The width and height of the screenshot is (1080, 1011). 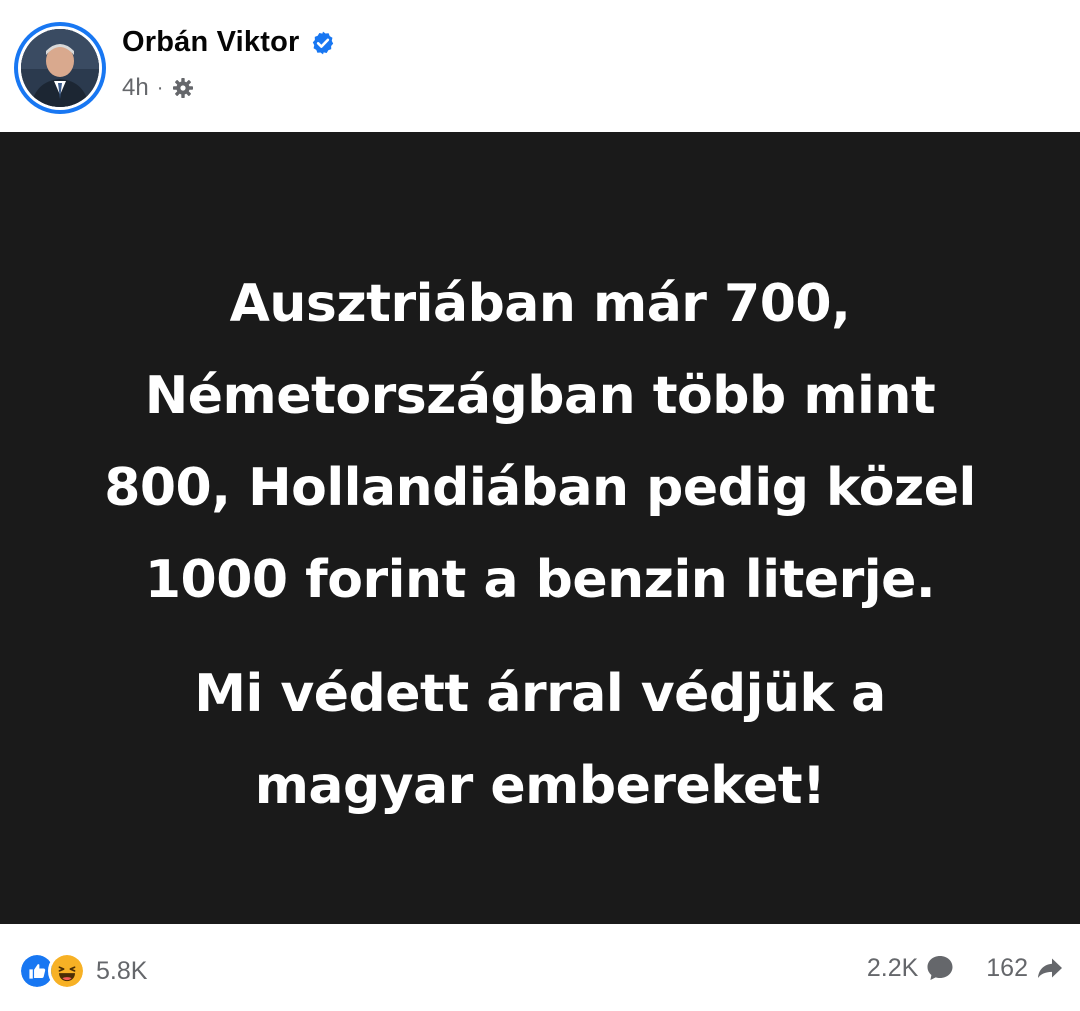 What do you see at coordinates (540, 694) in the screenshot?
I see `headline-line: Mi védett árral védjük a` at bounding box center [540, 694].